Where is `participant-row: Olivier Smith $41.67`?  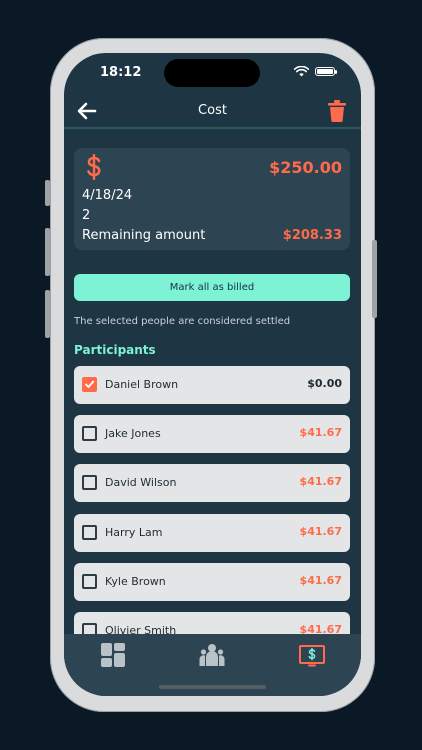 participant-row: Olivier Smith $41.67 is located at coordinates (212, 623).